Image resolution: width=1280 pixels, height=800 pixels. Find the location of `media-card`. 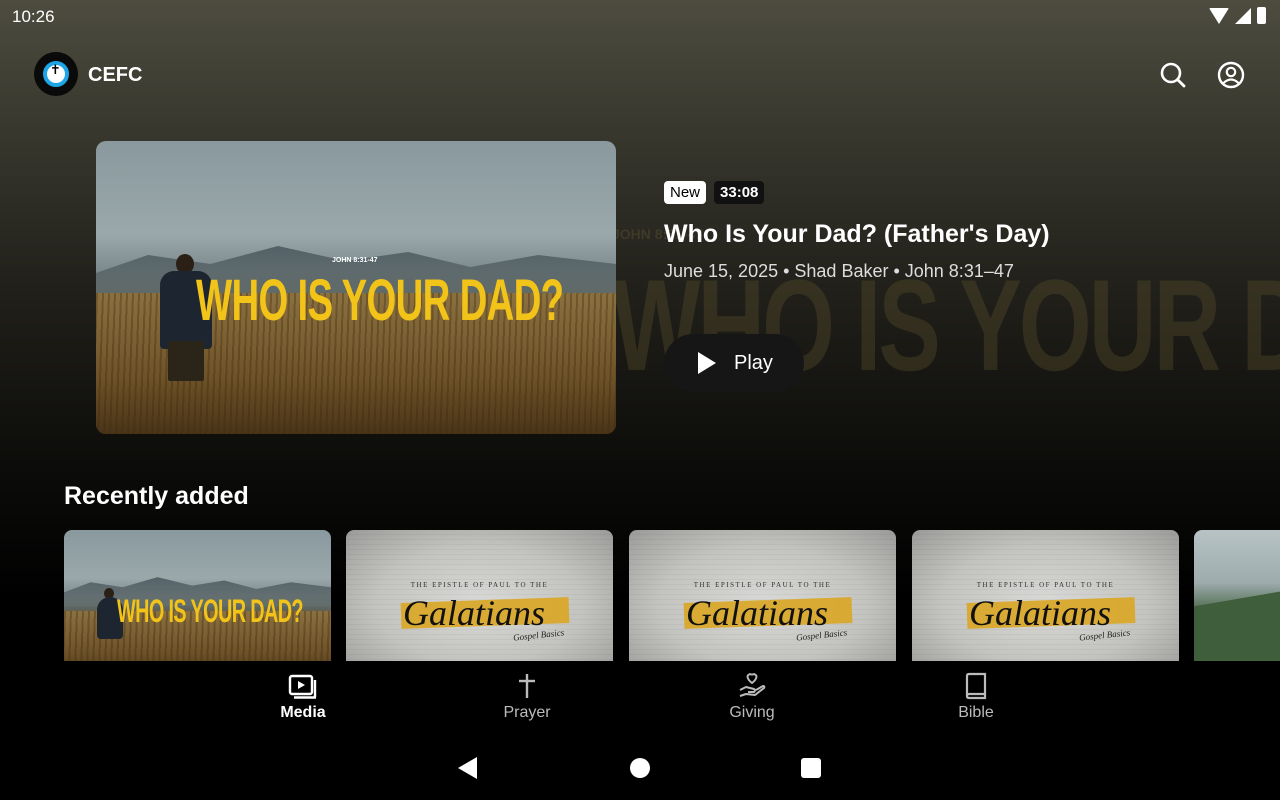

media-card is located at coordinates (1237, 595).